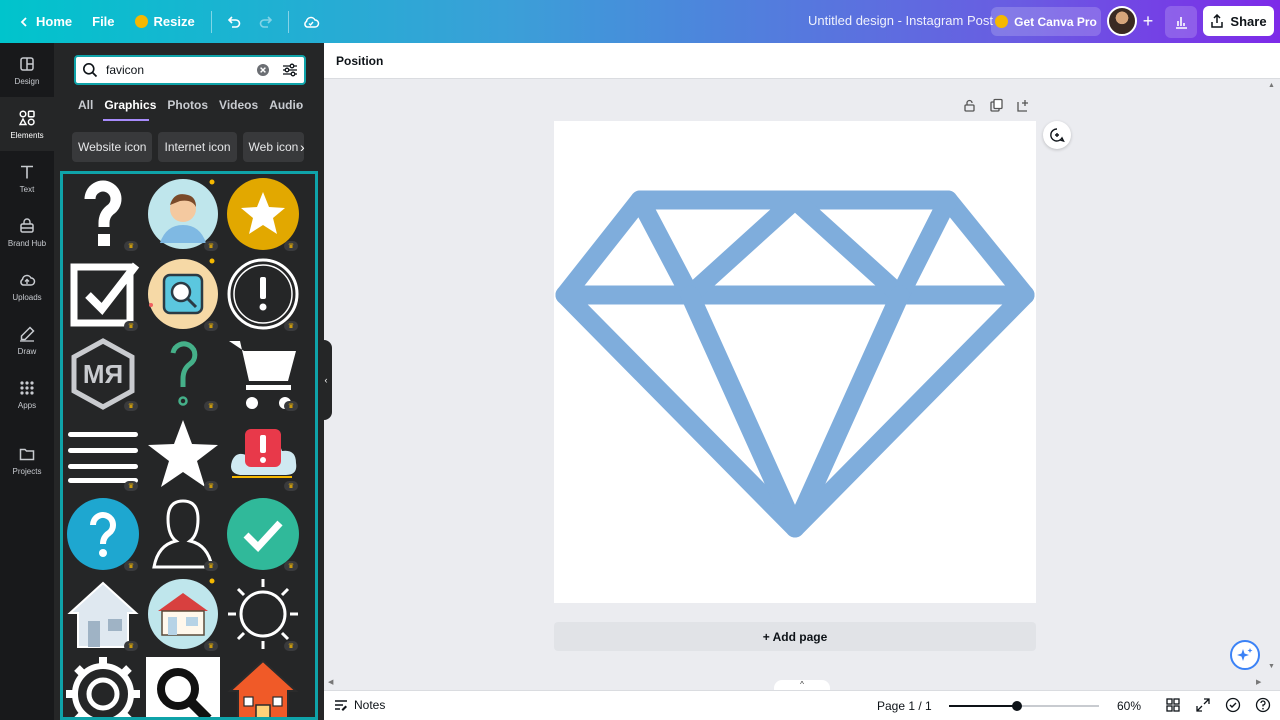 This screenshot has width=1280, height=720. What do you see at coordinates (27, 297) in the screenshot?
I see `rail-label: Uploads` at bounding box center [27, 297].